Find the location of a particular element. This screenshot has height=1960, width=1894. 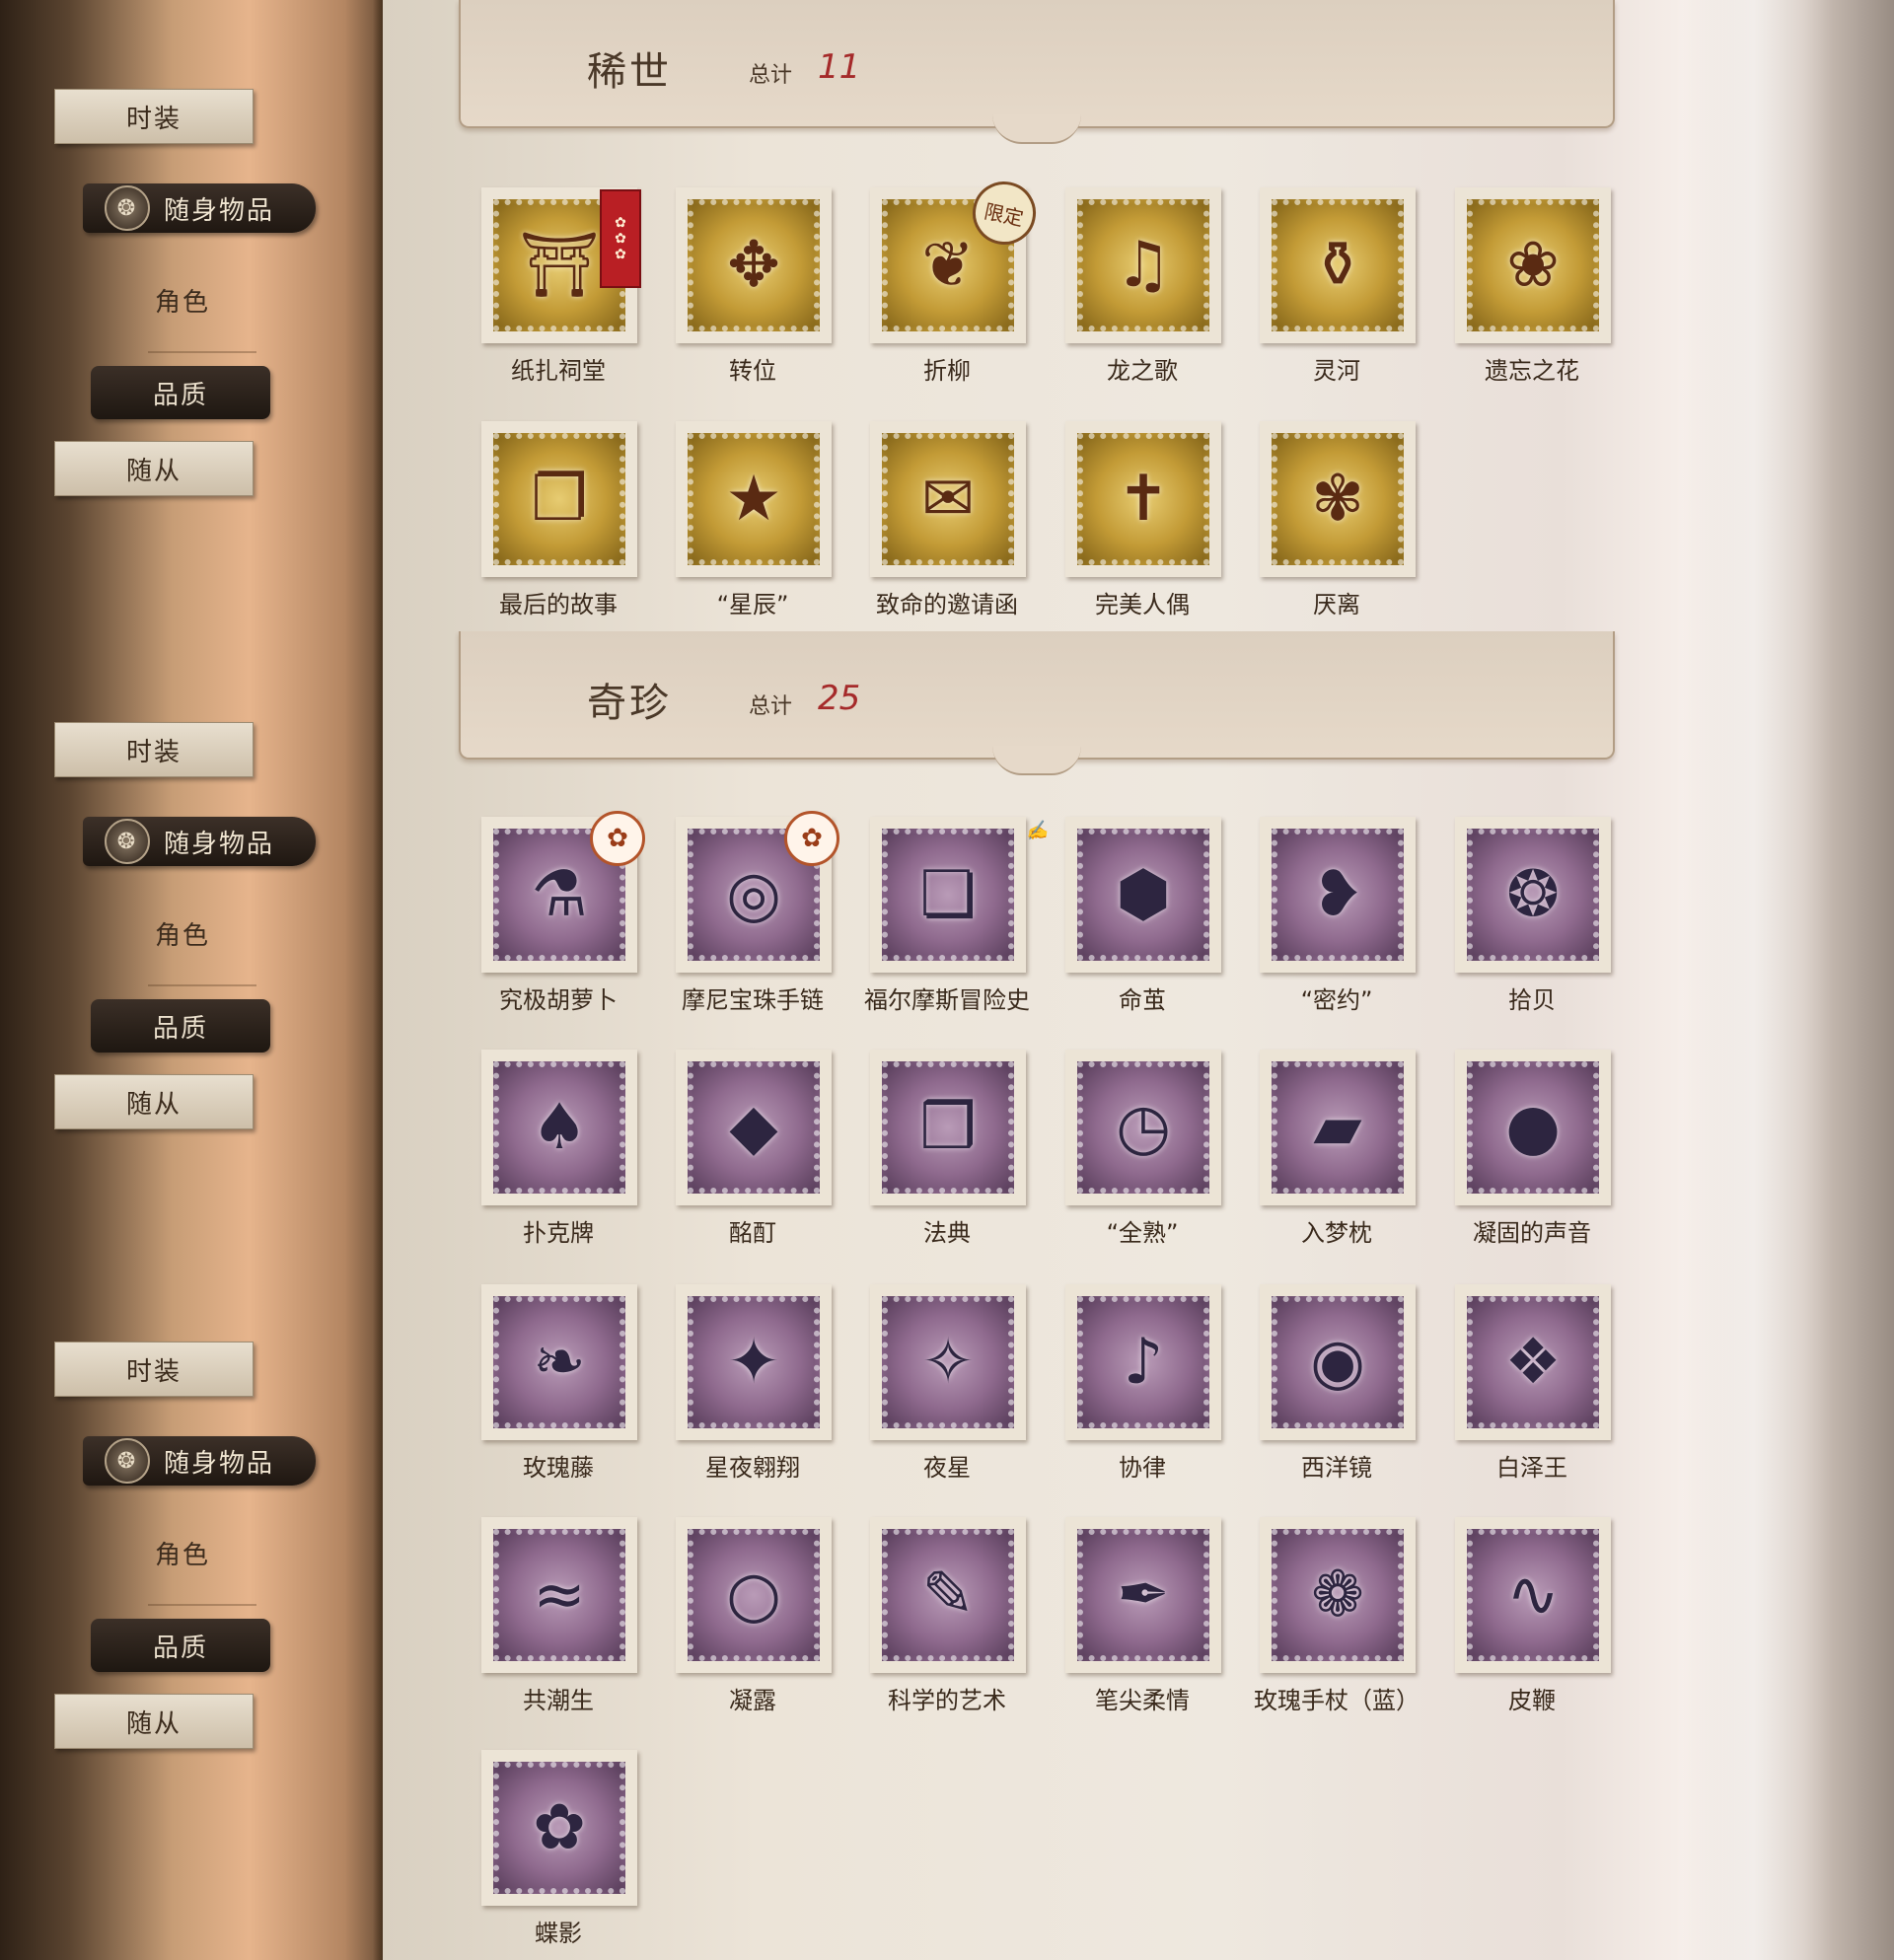

last-story-book-icon: ❐ is located at coordinates (559, 500).